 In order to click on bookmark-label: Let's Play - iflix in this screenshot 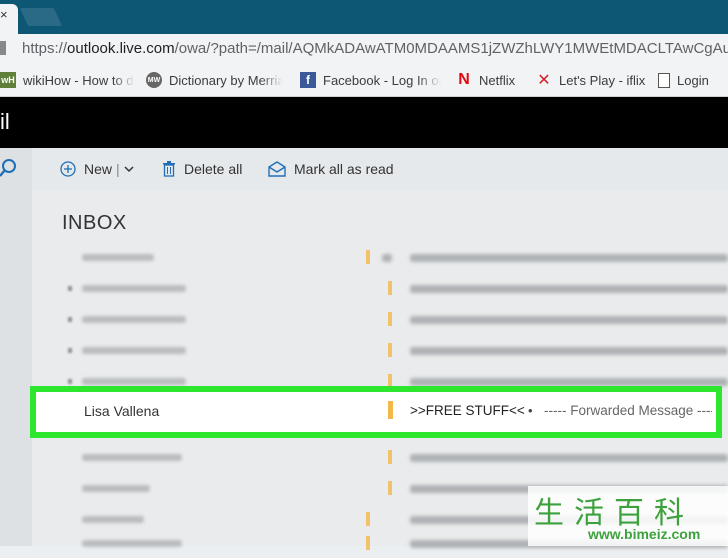, I will do `click(602, 80)`.